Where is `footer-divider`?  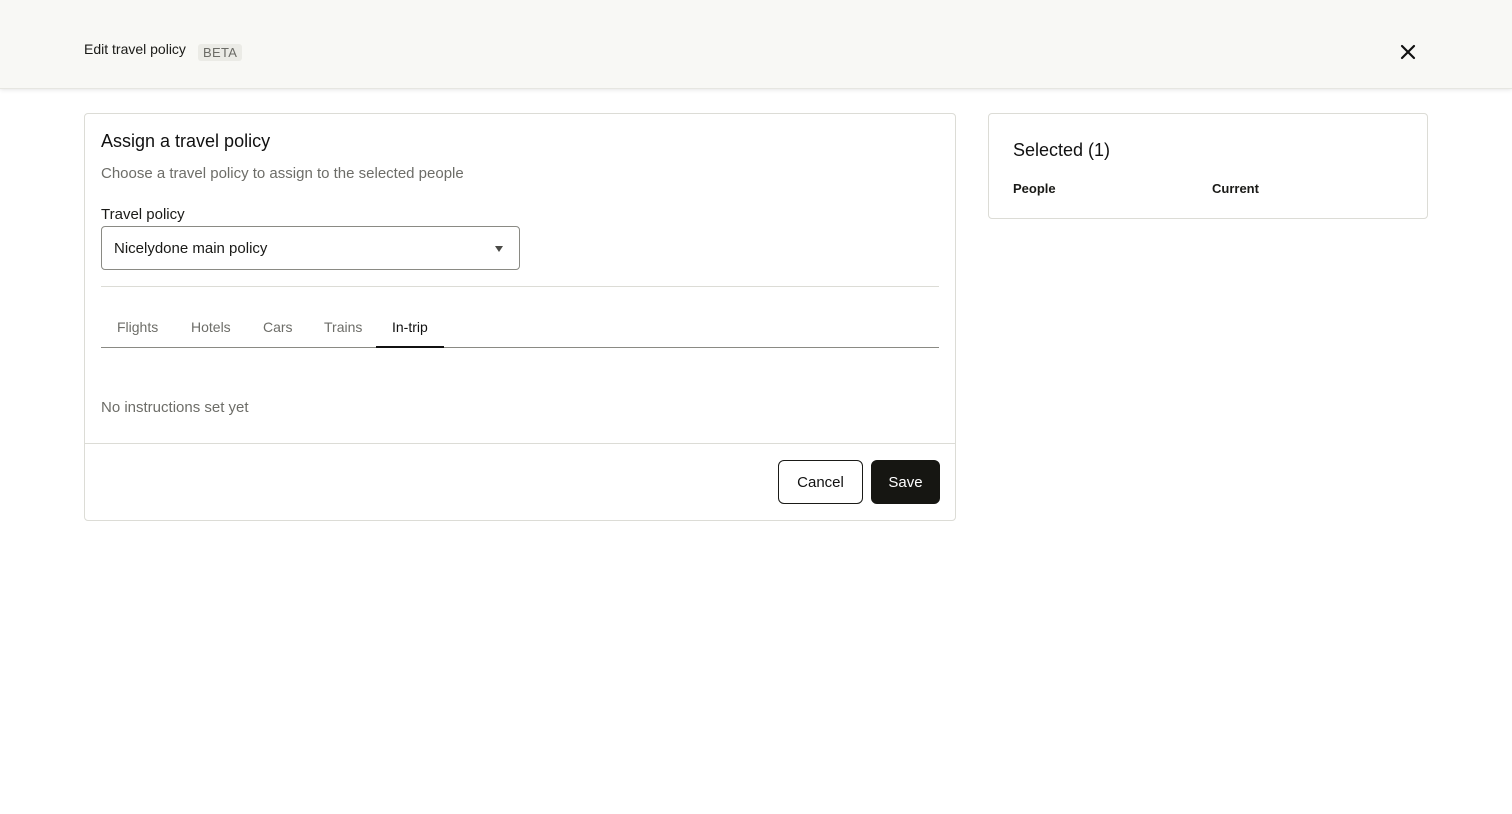
footer-divider is located at coordinates (520, 443).